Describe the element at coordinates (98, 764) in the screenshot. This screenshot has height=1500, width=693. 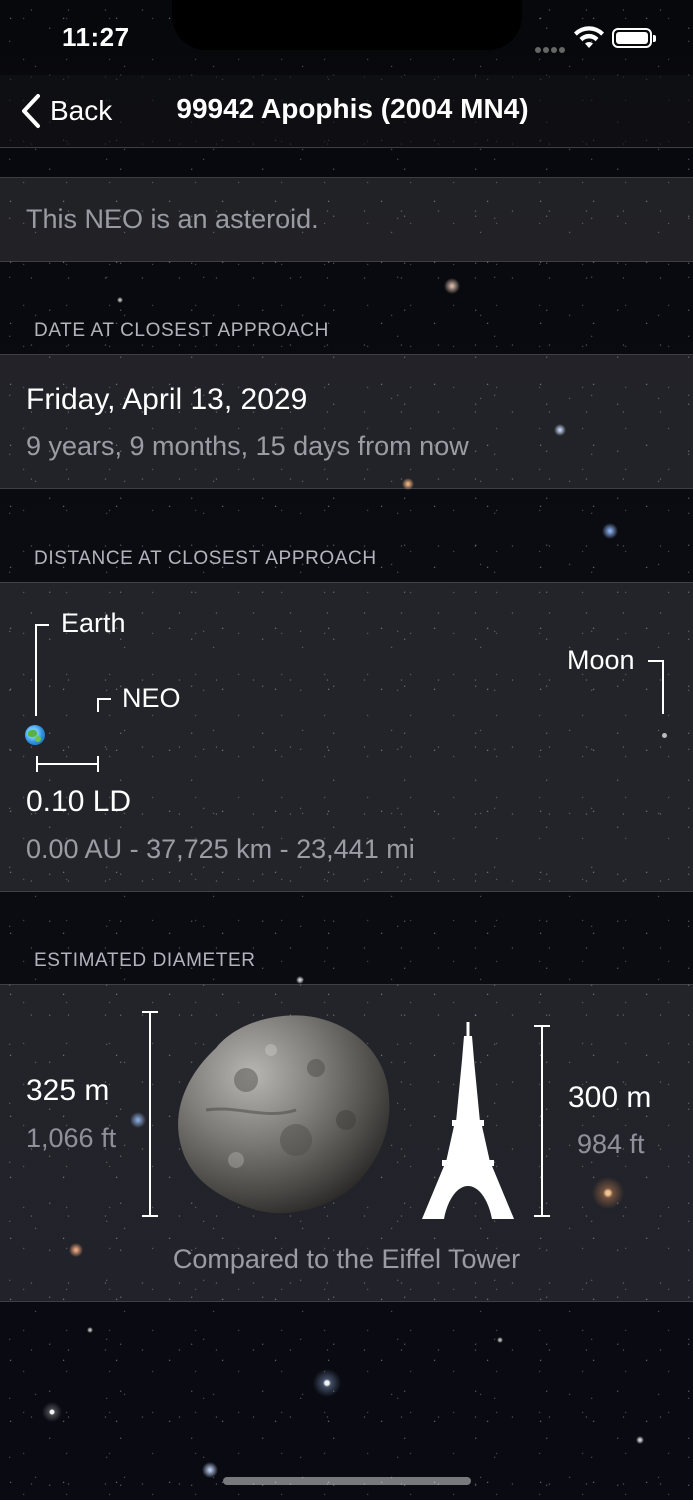
I see `scale-bar-cap-right` at that location.